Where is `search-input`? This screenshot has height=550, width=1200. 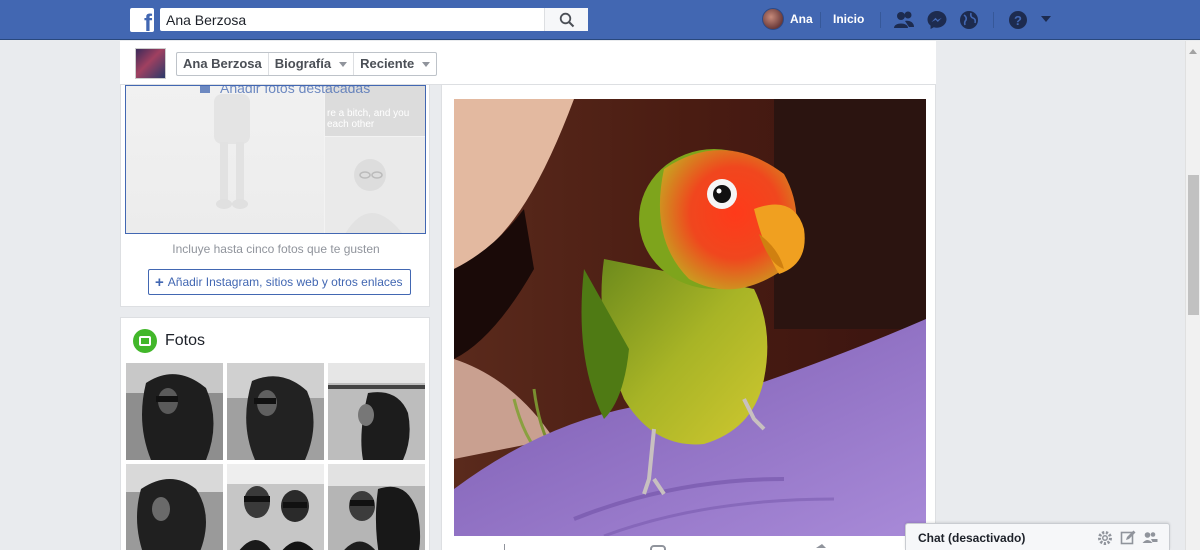
search-input is located at coordinates (352, 19).